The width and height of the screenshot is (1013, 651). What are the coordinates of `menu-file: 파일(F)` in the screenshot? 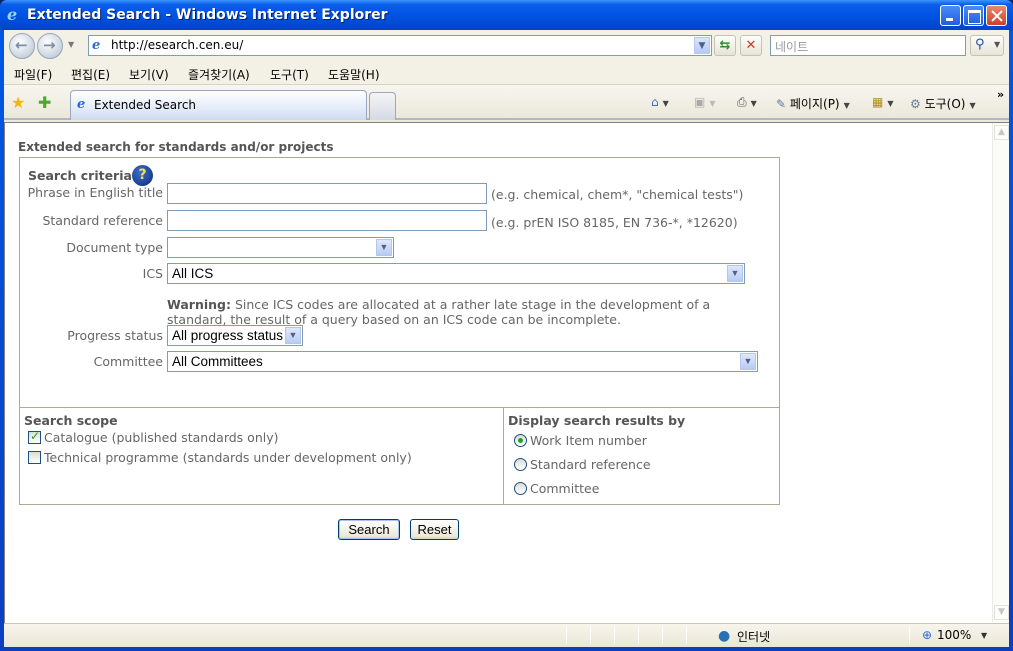 It's located at (33, 74).